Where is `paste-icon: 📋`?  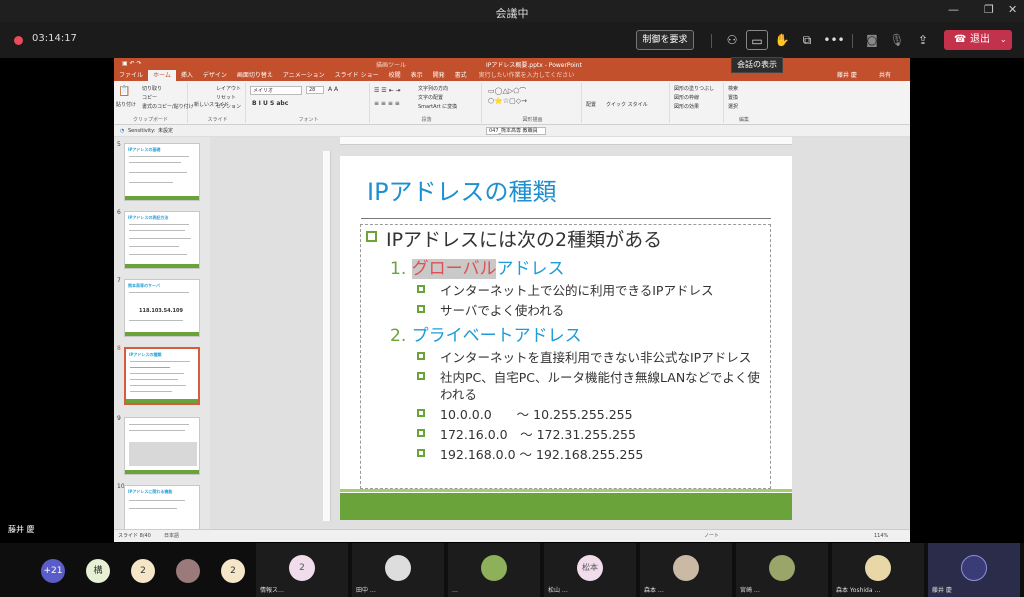 paste-icon: 📋 is located at coordinates (124, 91).